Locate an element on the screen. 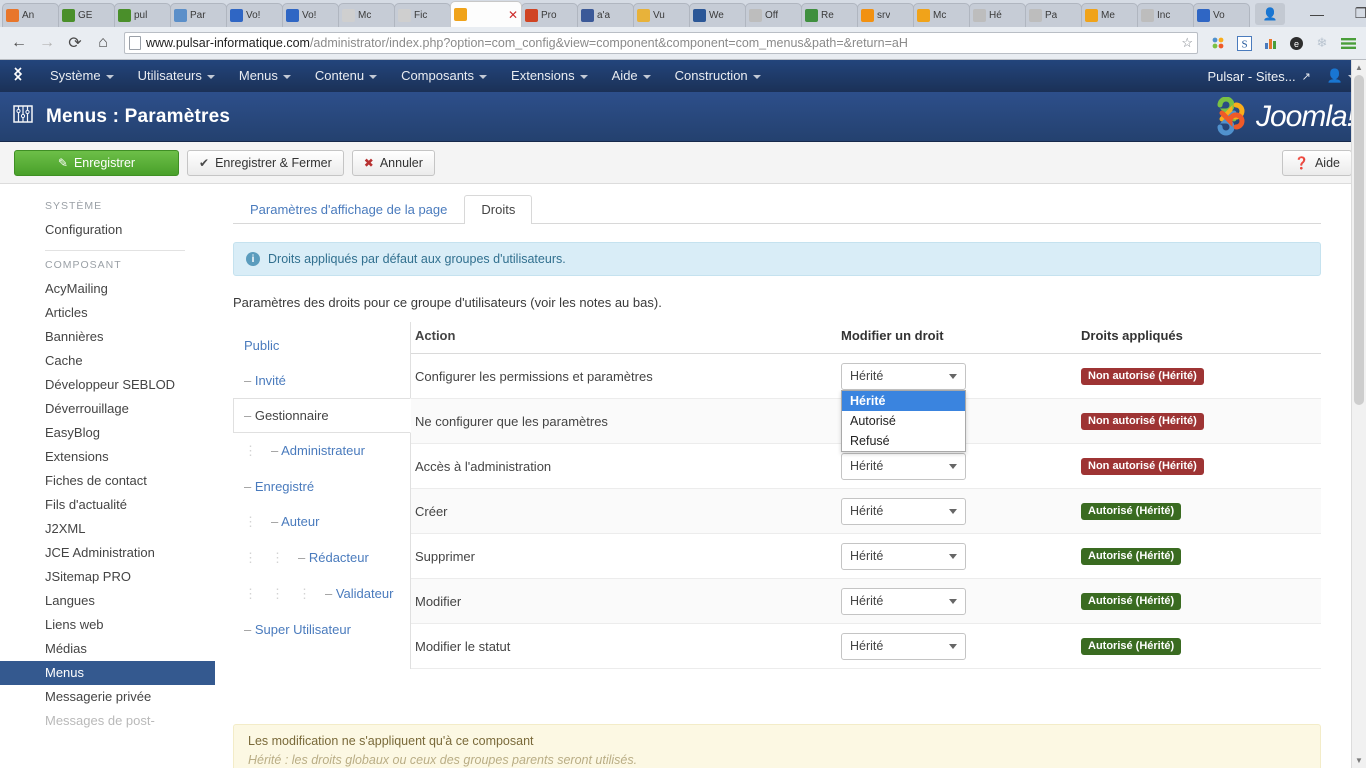  admin-menu-item: Extensions is located at coordinates (549, 76).